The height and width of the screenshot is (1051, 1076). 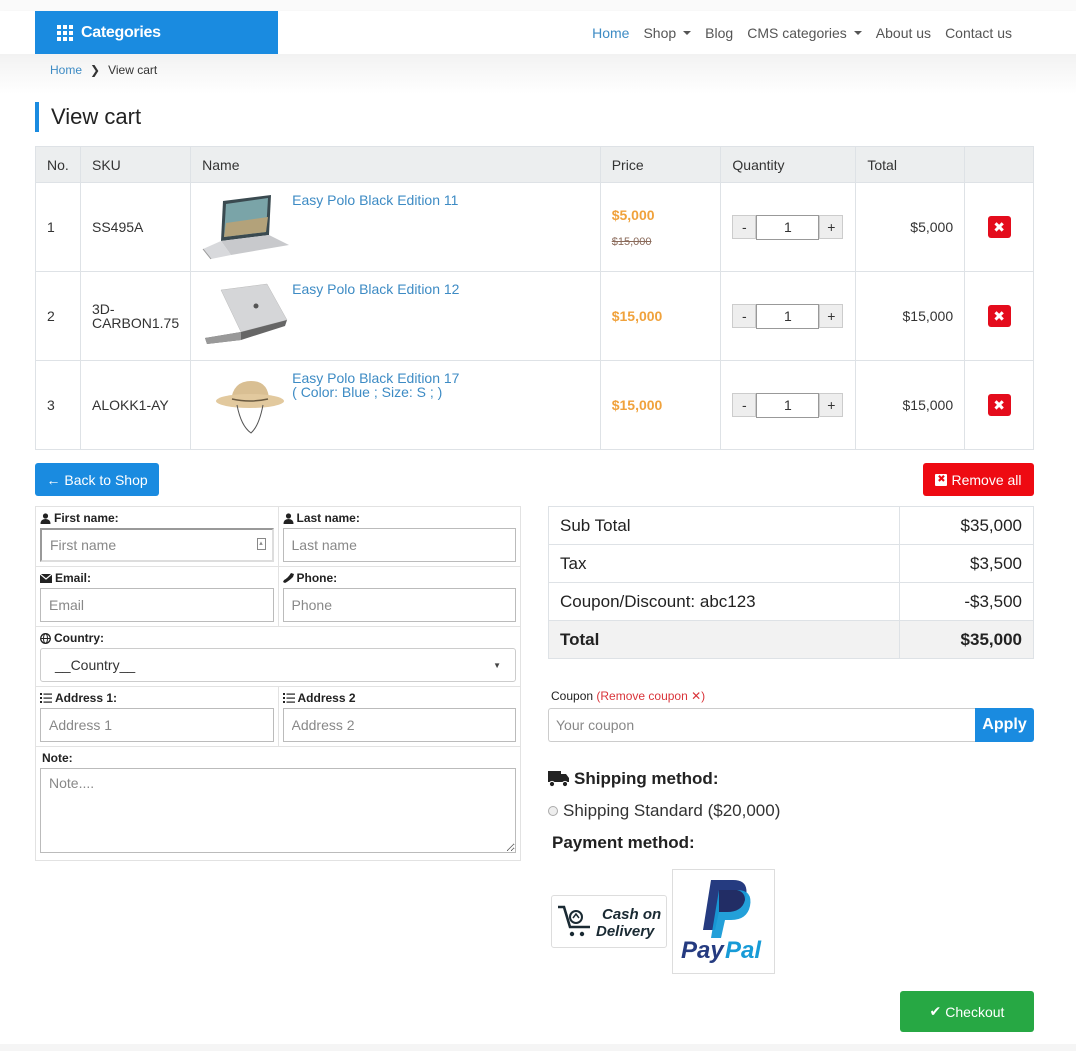 I want to click on remove-coupon-link: (Remove coupon ✕), so click(x=650, y=696).